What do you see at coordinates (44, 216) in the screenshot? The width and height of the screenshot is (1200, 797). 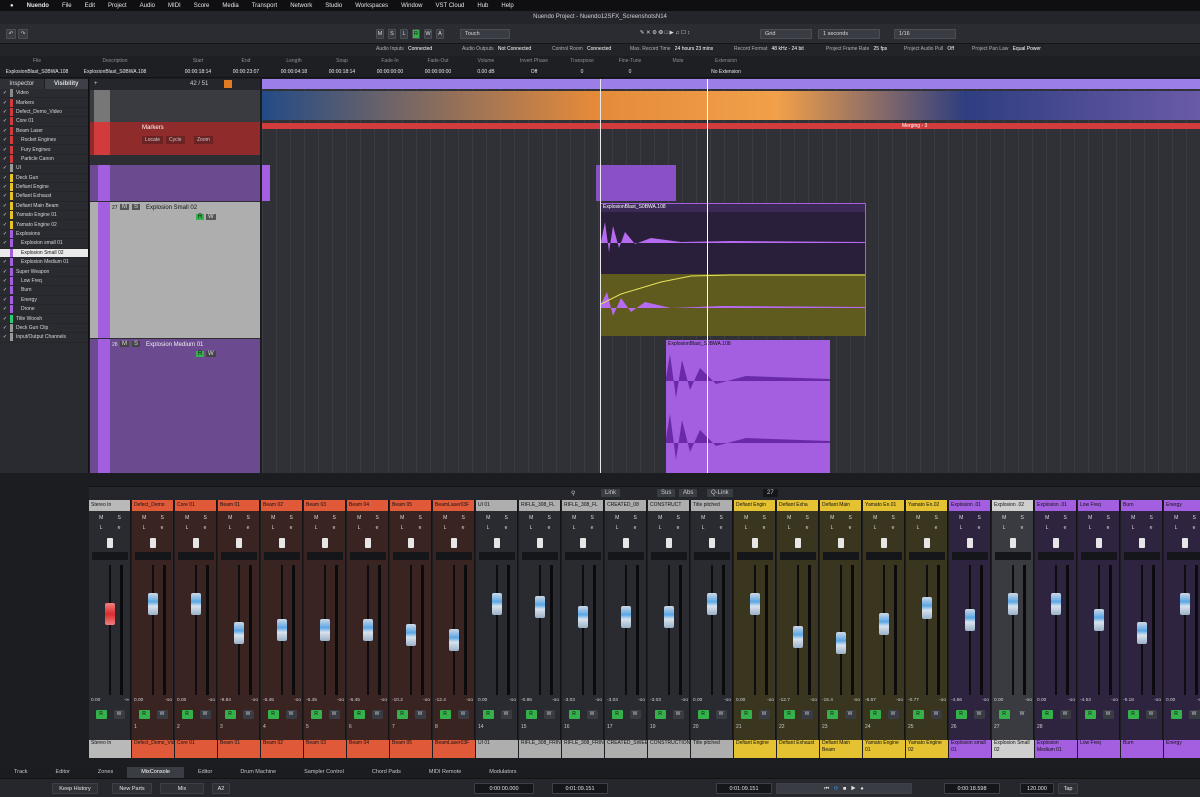 I see `visibility-row: ✓ Yamato Engine 01` at bounding box center [44, 216].